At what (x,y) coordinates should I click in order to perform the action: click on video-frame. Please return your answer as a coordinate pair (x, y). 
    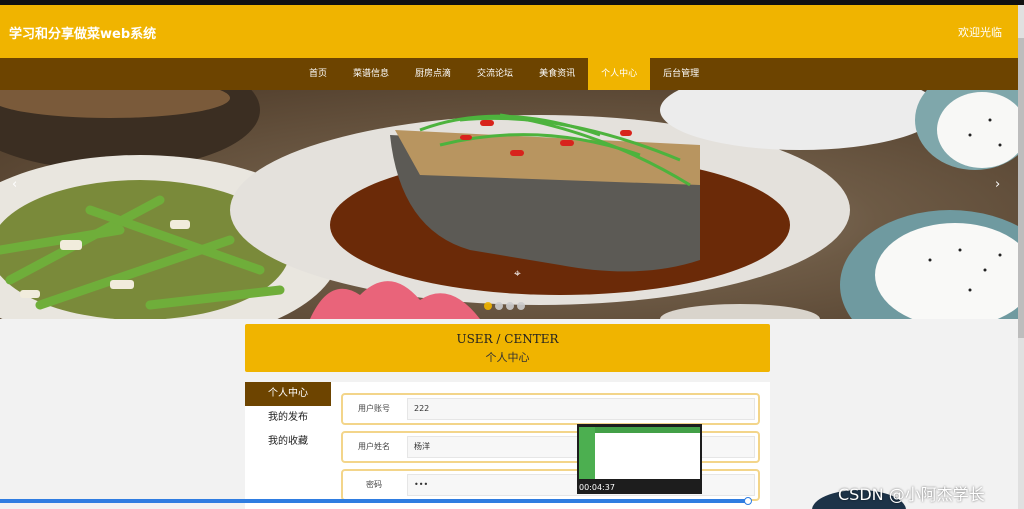
    Looking at the image, I should click on (639, 453).